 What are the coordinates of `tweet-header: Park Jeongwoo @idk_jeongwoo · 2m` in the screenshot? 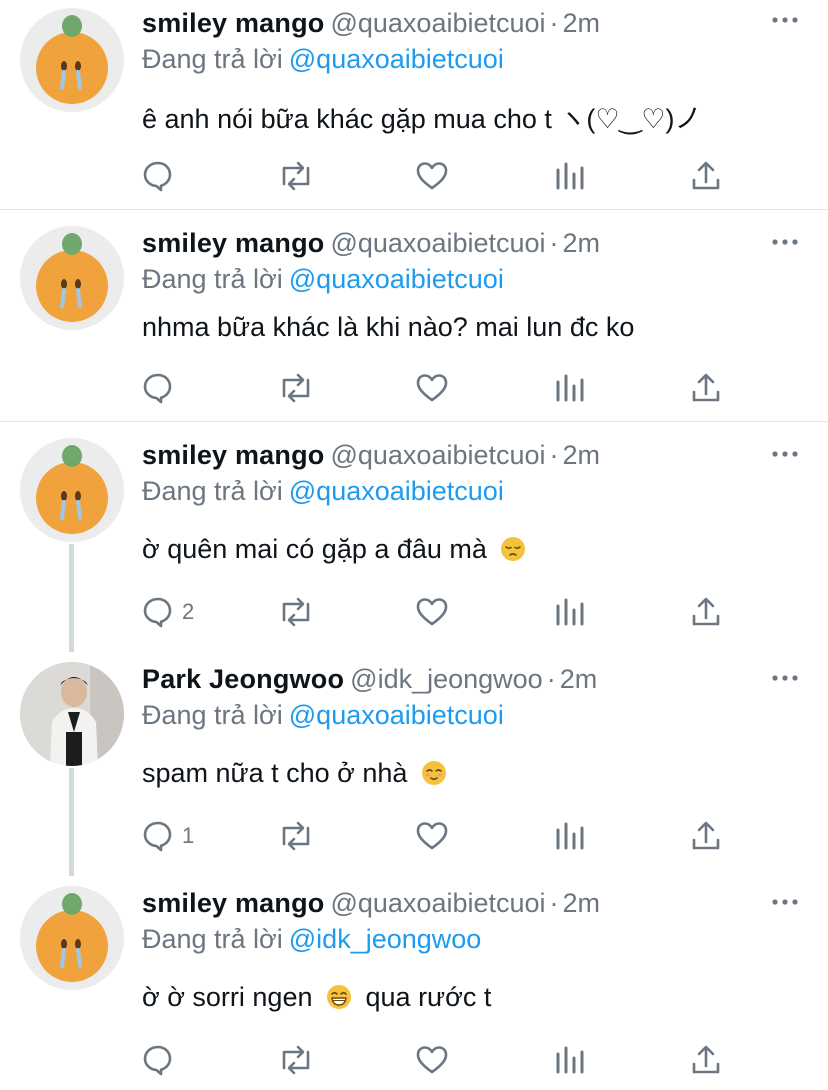 It's located at (369, 679).